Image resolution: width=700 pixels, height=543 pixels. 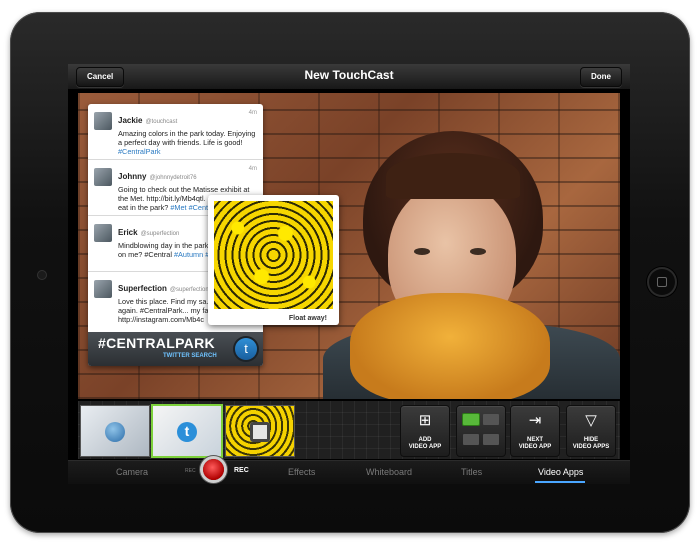 I want to click on tab-camera: Camera, so click(x=132, y=472).